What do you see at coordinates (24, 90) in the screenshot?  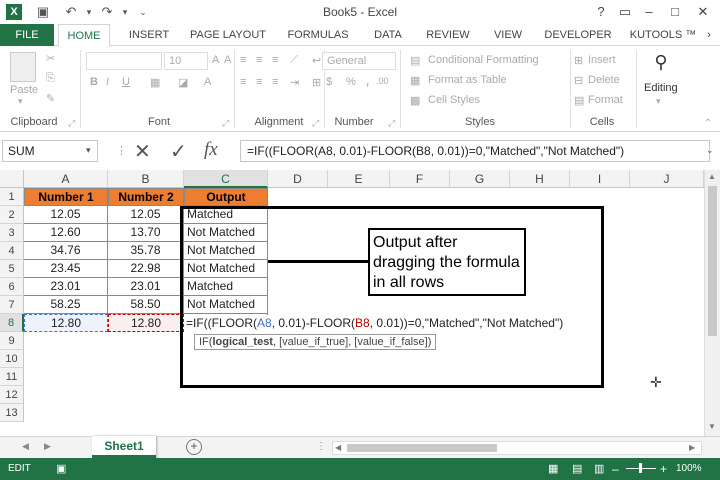 I see `paste-button: Paste` at bounding box center [24, 90].